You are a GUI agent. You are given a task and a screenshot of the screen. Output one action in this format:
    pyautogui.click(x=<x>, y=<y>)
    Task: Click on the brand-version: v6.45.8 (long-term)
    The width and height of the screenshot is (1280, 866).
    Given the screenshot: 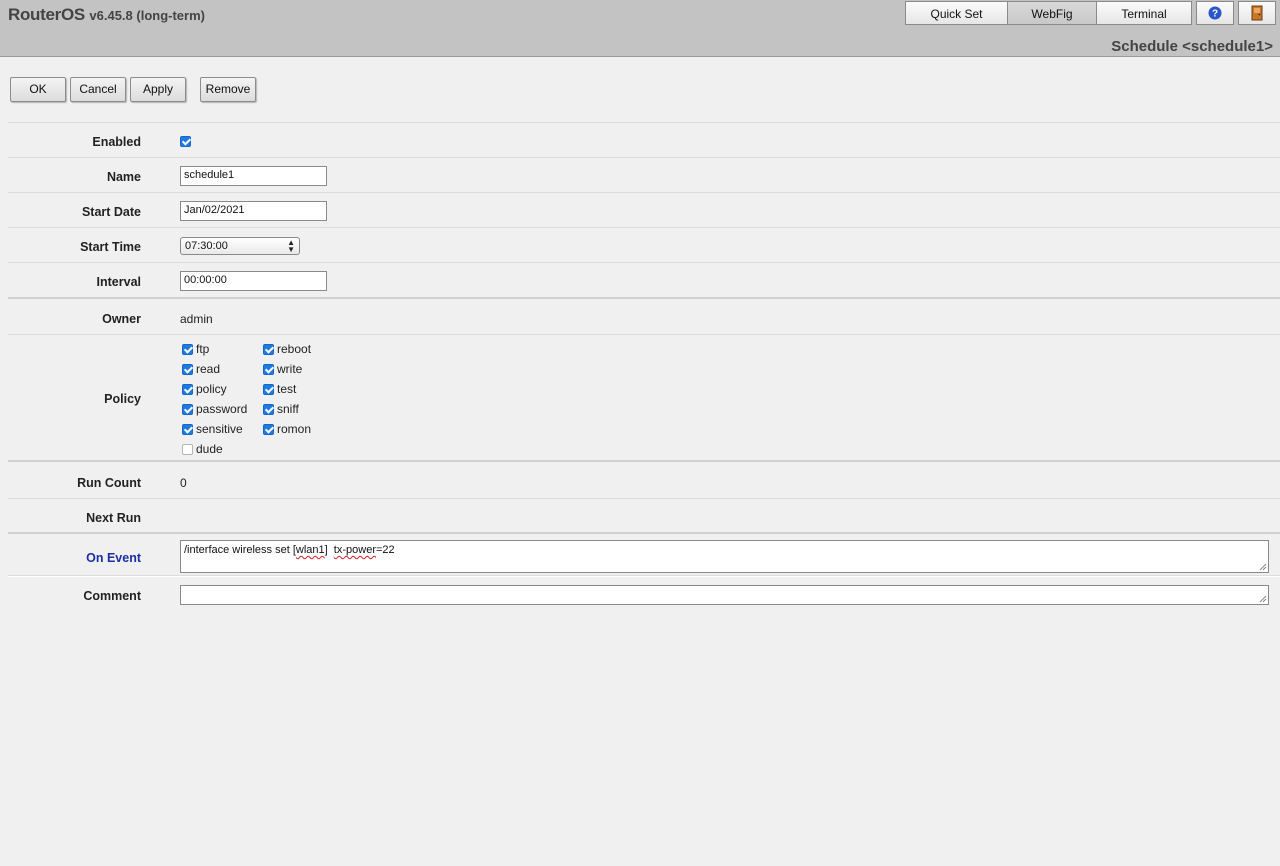 What is the action you would take?
    pyautogui.click(x=147, y=15)
    